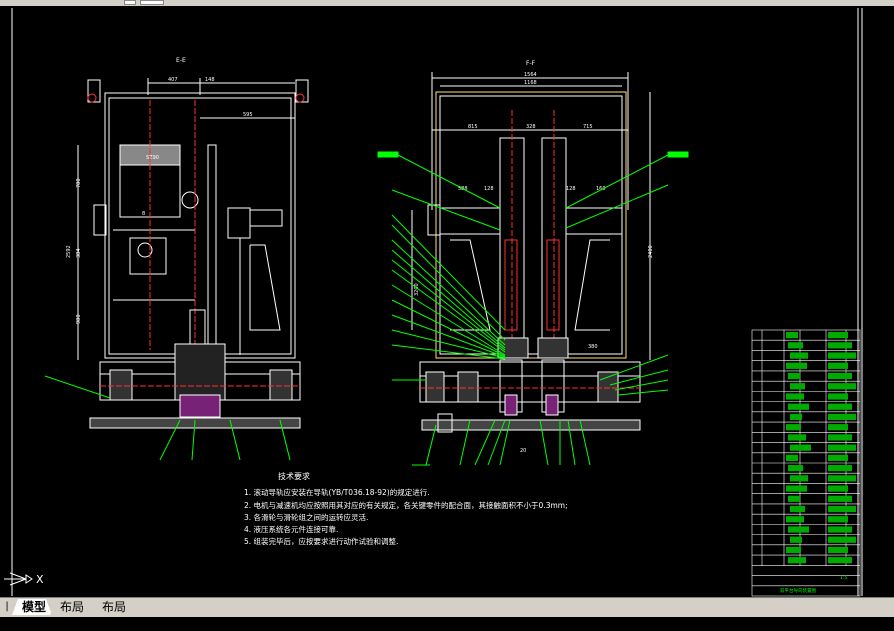 This screenshot has width=894, height=631. I want to click on svg-text: 148, so click(210, 80).